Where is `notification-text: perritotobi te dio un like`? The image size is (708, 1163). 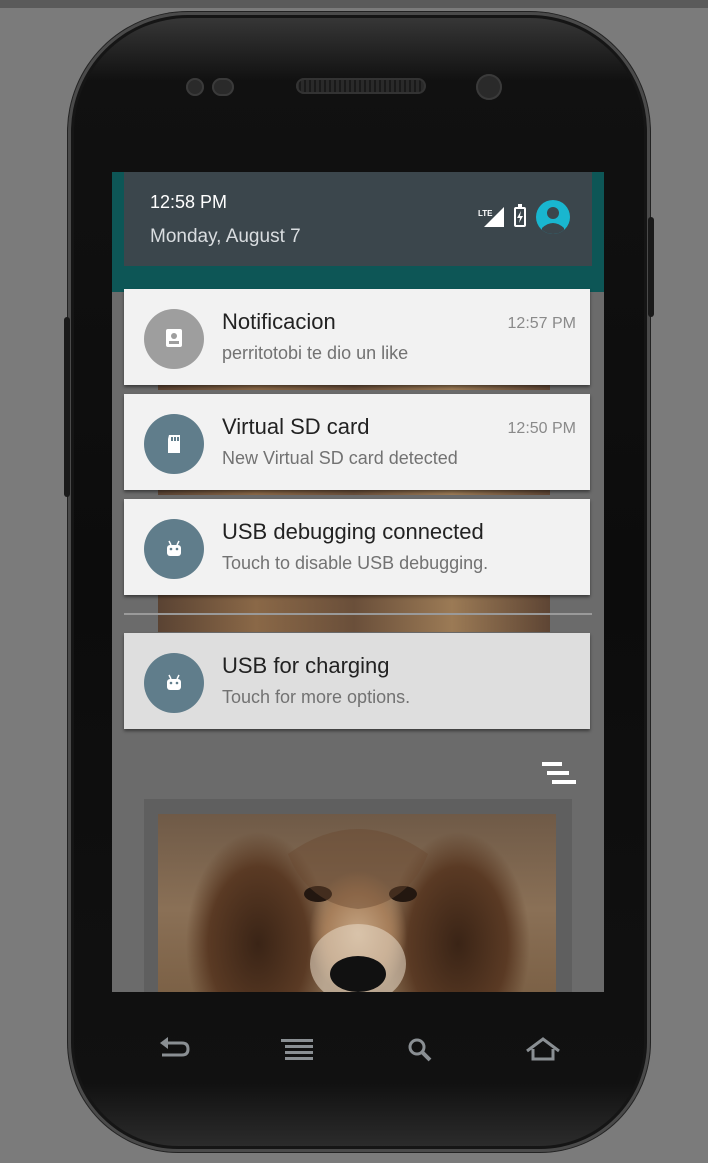
notification-text: perritotobi te dio un like is located at coordinates (315, 353).